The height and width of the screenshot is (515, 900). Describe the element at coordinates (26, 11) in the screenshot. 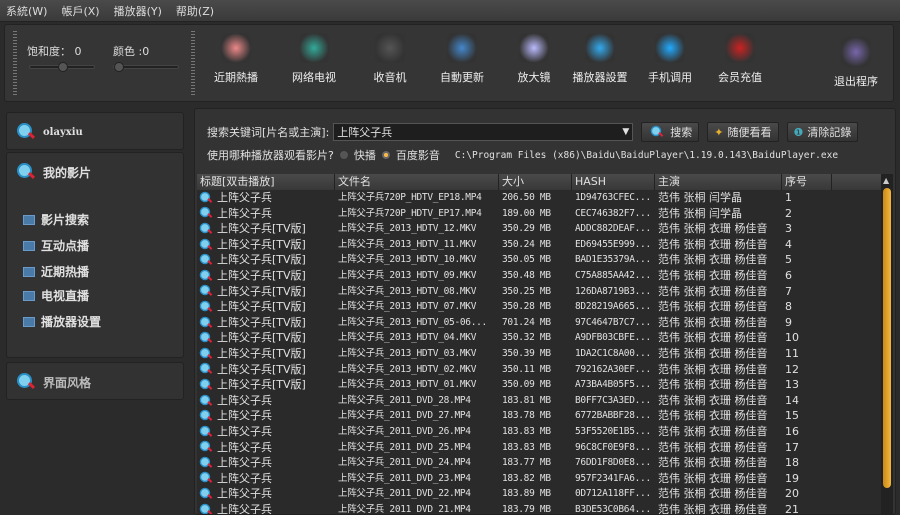

I see `menu-system: 系統(W)` at that location.